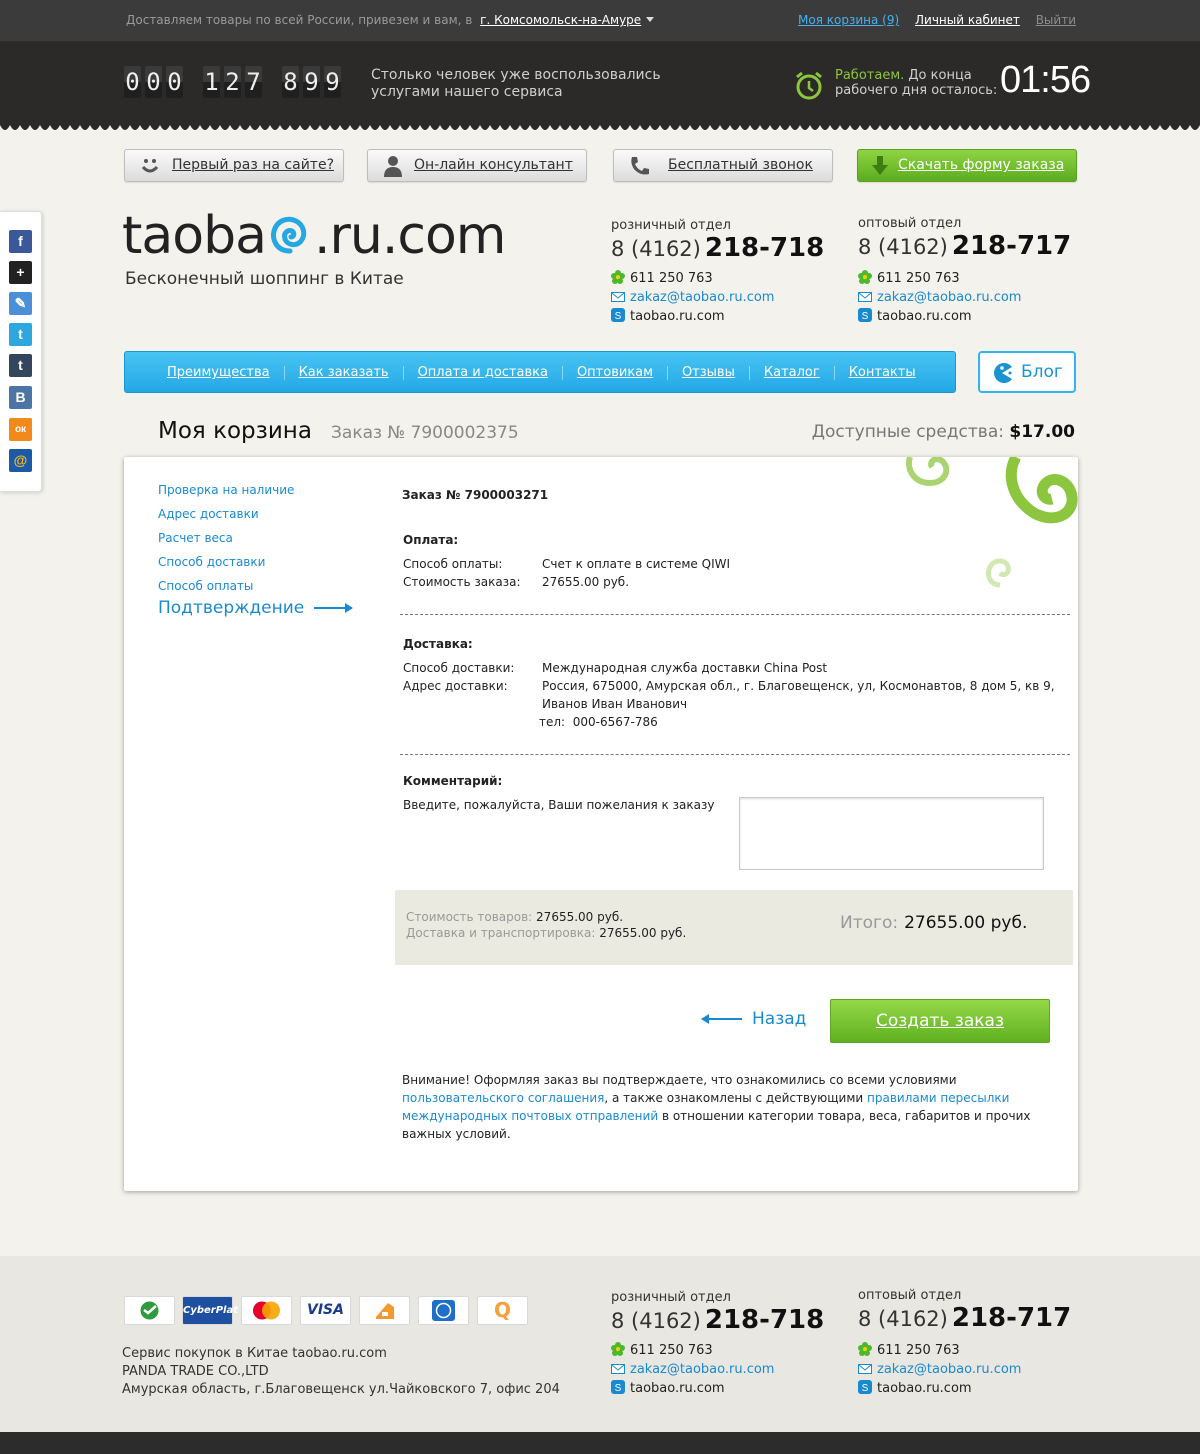 The width and height of the screenshot is (1200, 1454). I want to click on download-order-form-button: Скачать форму заказа, so click(967, 165).